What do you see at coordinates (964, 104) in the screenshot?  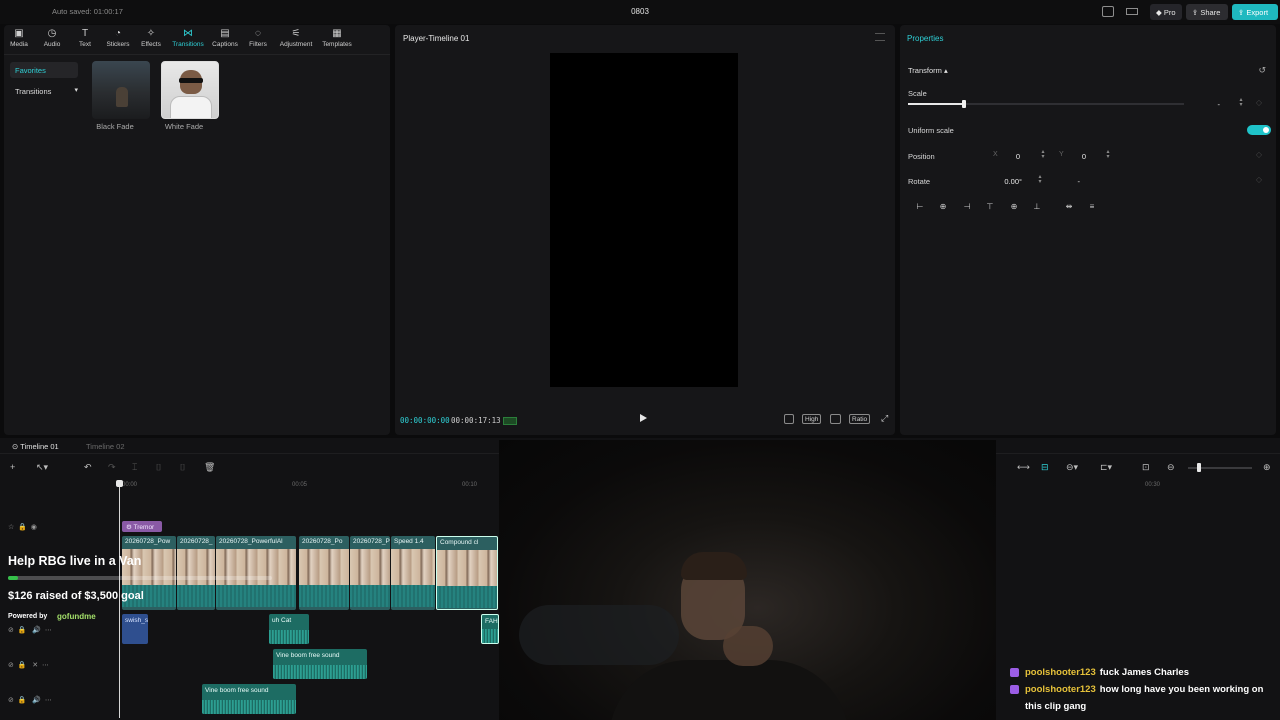 I see `scale-slider-handle` at bounding box center [964, 104].